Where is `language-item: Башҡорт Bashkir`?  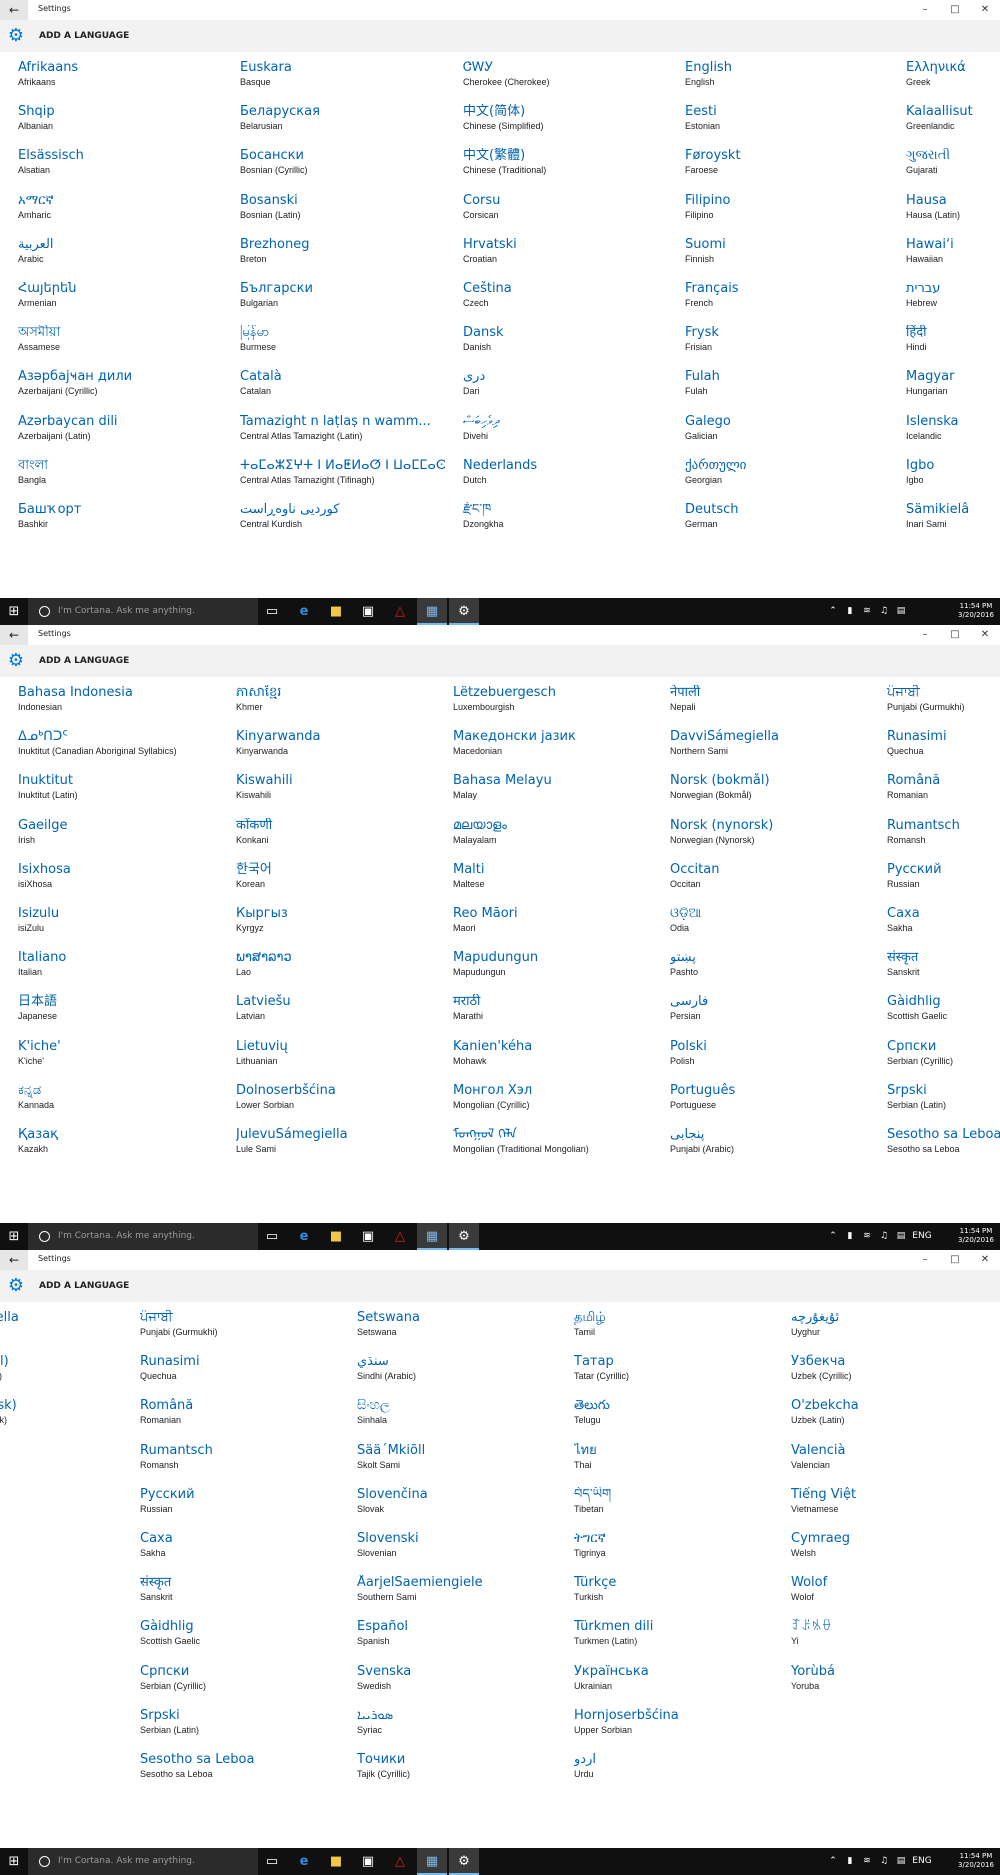
language-item: Башҡорт Bashkir is located at coordinates (120, 522).